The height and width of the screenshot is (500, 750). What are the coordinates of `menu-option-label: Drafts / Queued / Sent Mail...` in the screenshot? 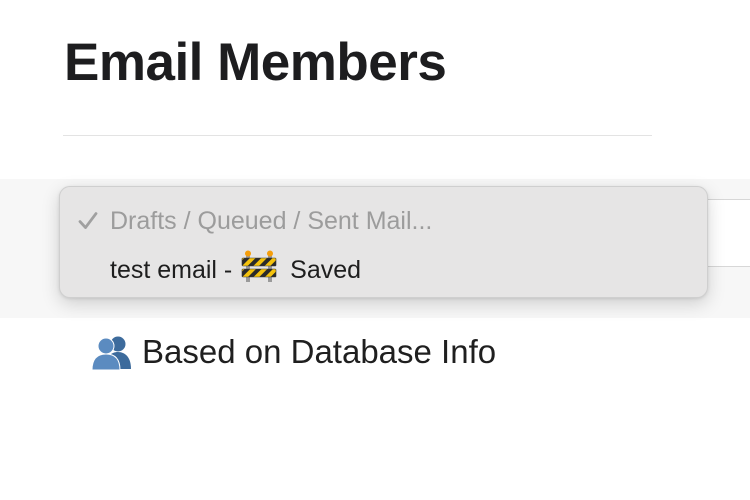 It's located at (271, 220).